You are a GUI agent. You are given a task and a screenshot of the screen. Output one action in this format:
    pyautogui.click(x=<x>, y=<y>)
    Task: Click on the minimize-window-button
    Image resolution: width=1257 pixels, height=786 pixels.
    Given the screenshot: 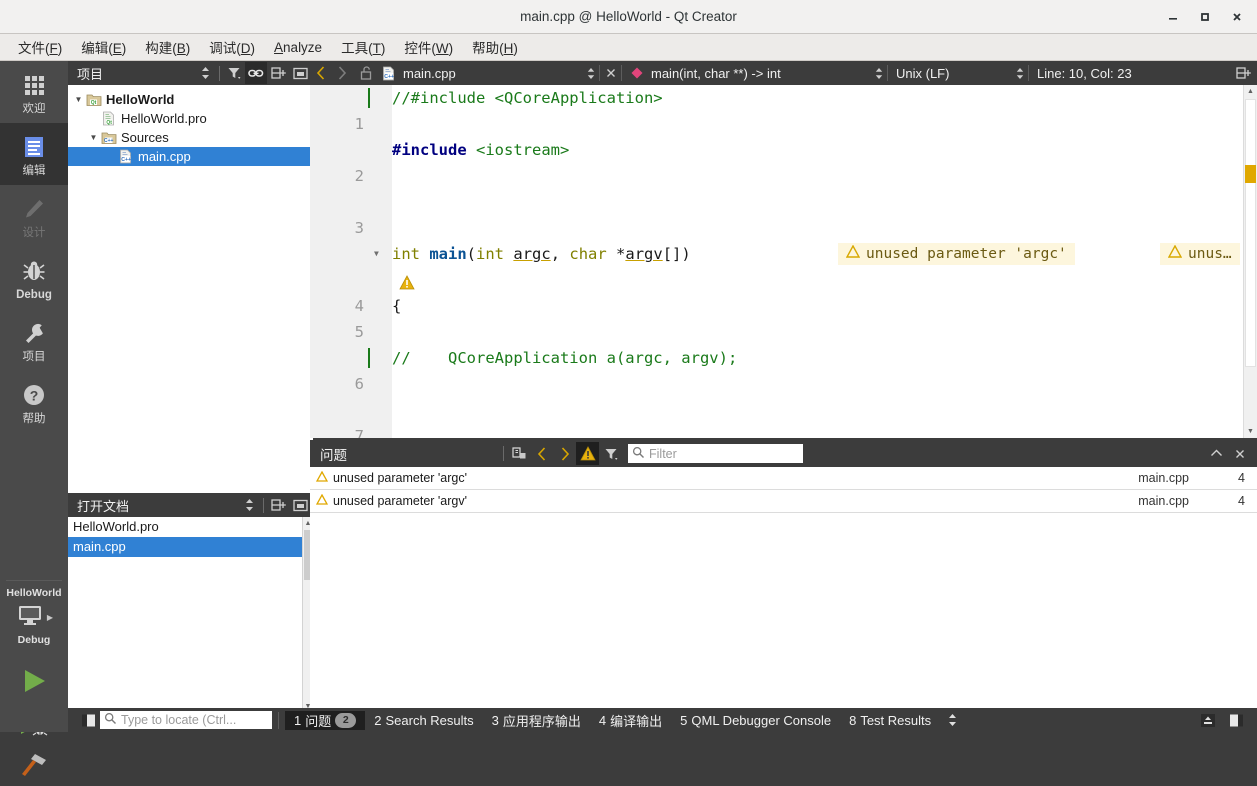 What is the action you would take?
    pyautogui.click(x=1173, y=17)
    